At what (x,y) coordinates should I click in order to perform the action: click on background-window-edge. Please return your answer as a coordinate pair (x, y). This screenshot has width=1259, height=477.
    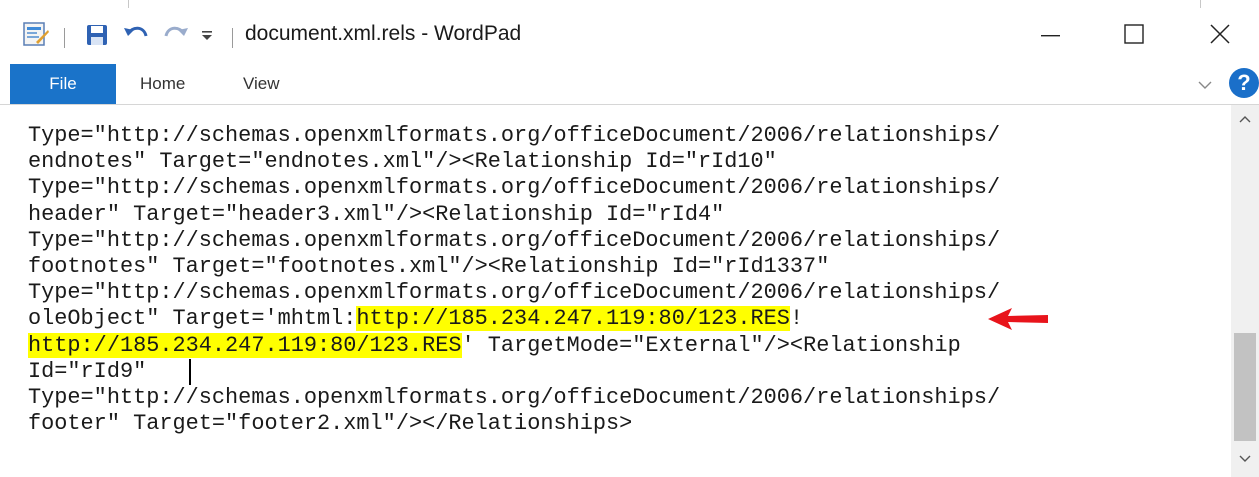
    Looking at the image, I should click on (629, 4).